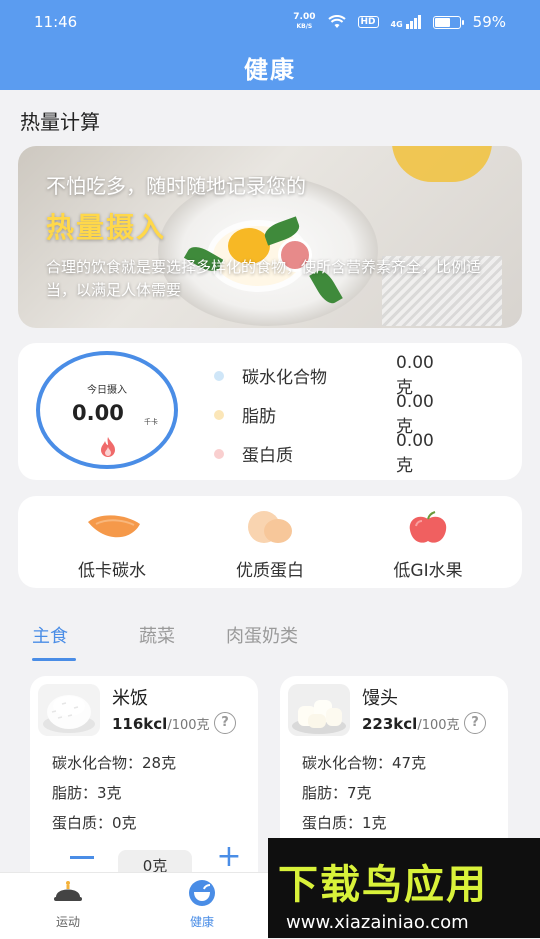 The height and width of the screenshot is (939, 540). I want to click on food-protein: 蛋白质：1克, so click(344, 823).